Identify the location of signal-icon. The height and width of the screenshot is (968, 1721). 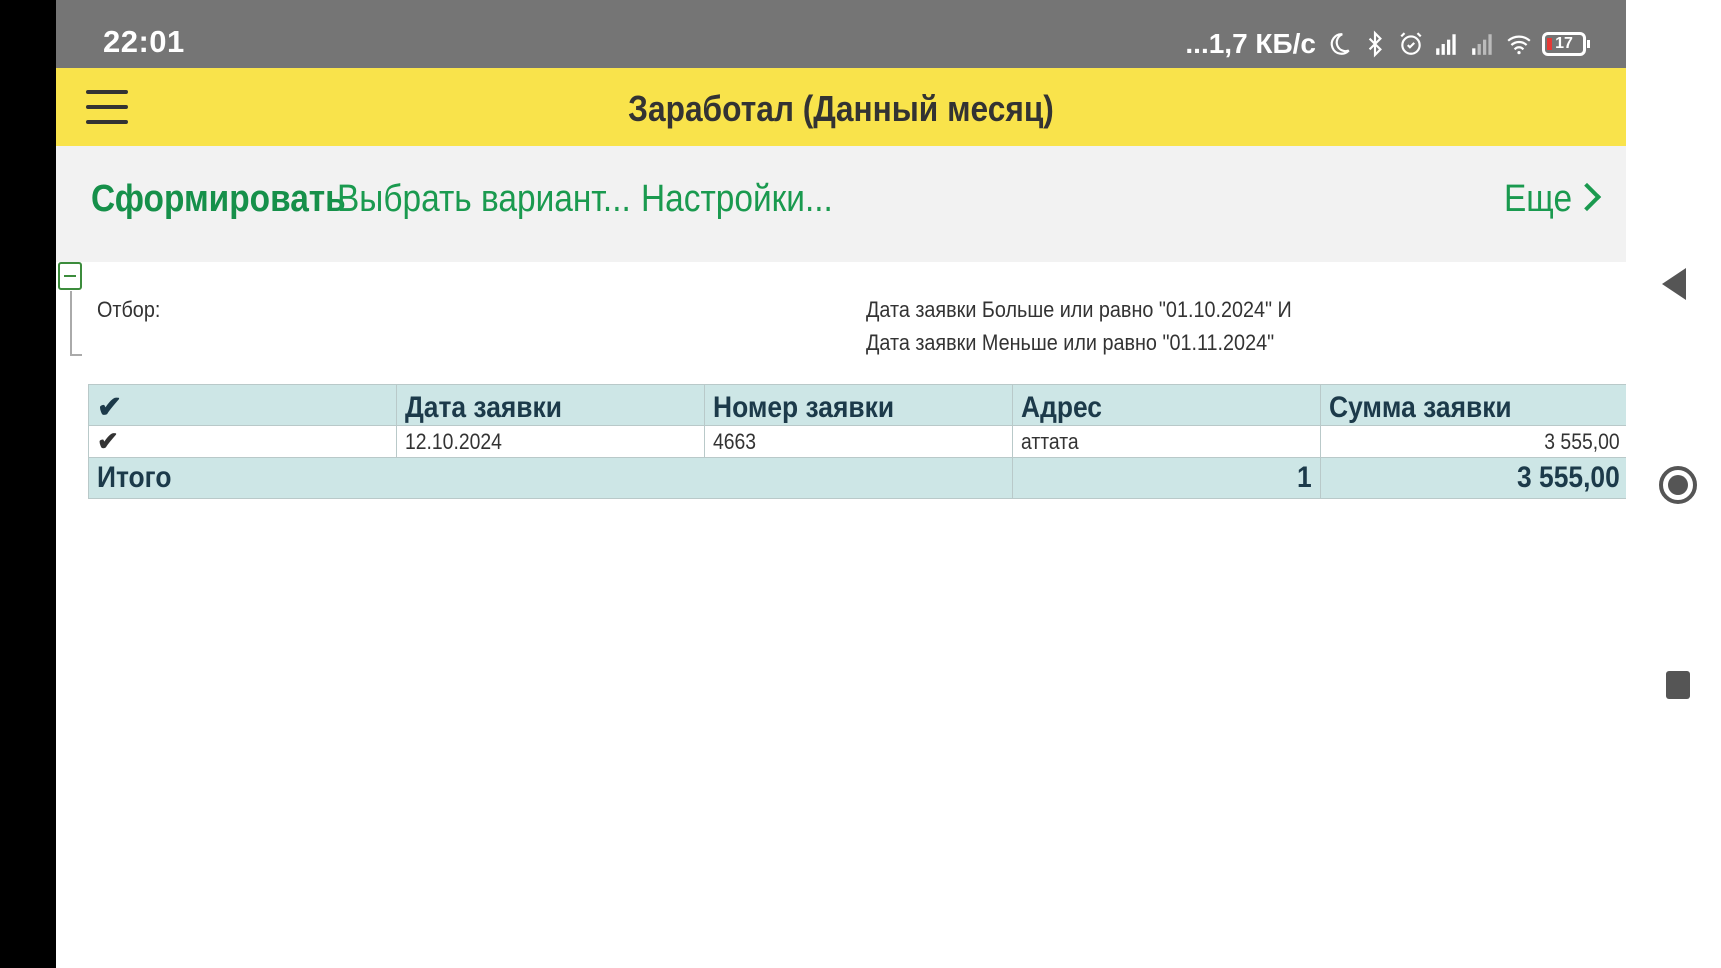
(1446, 44).